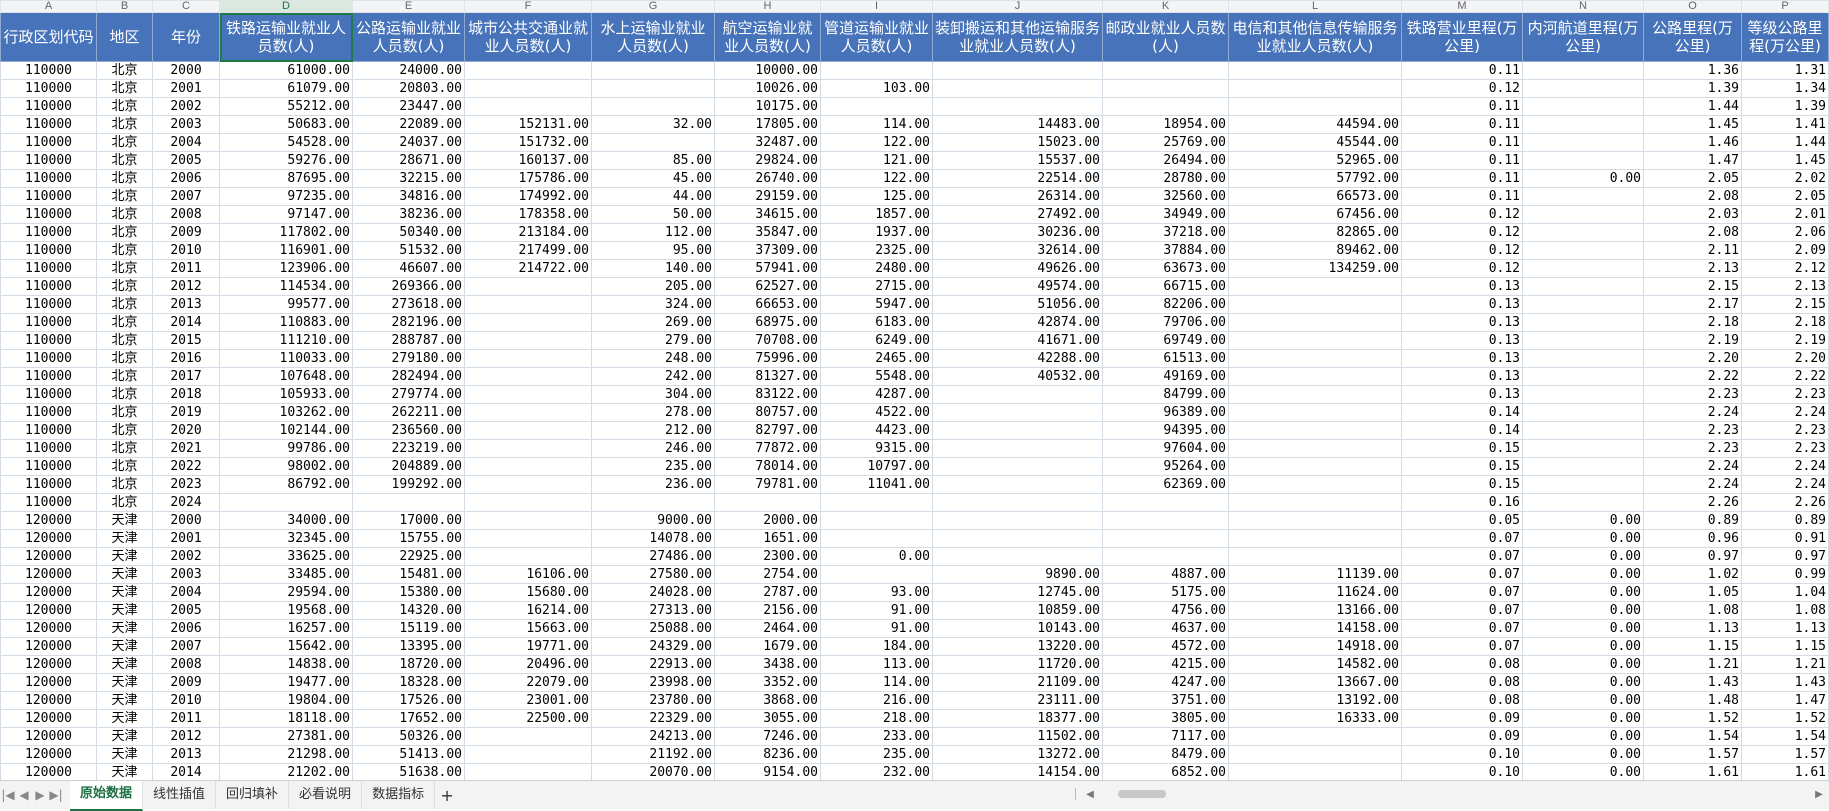 This screenshot has height=811, width=1829. Describe the element at coordinates (653, 592) in the screenshot. I see `table-cell: 24028.00` at that location.